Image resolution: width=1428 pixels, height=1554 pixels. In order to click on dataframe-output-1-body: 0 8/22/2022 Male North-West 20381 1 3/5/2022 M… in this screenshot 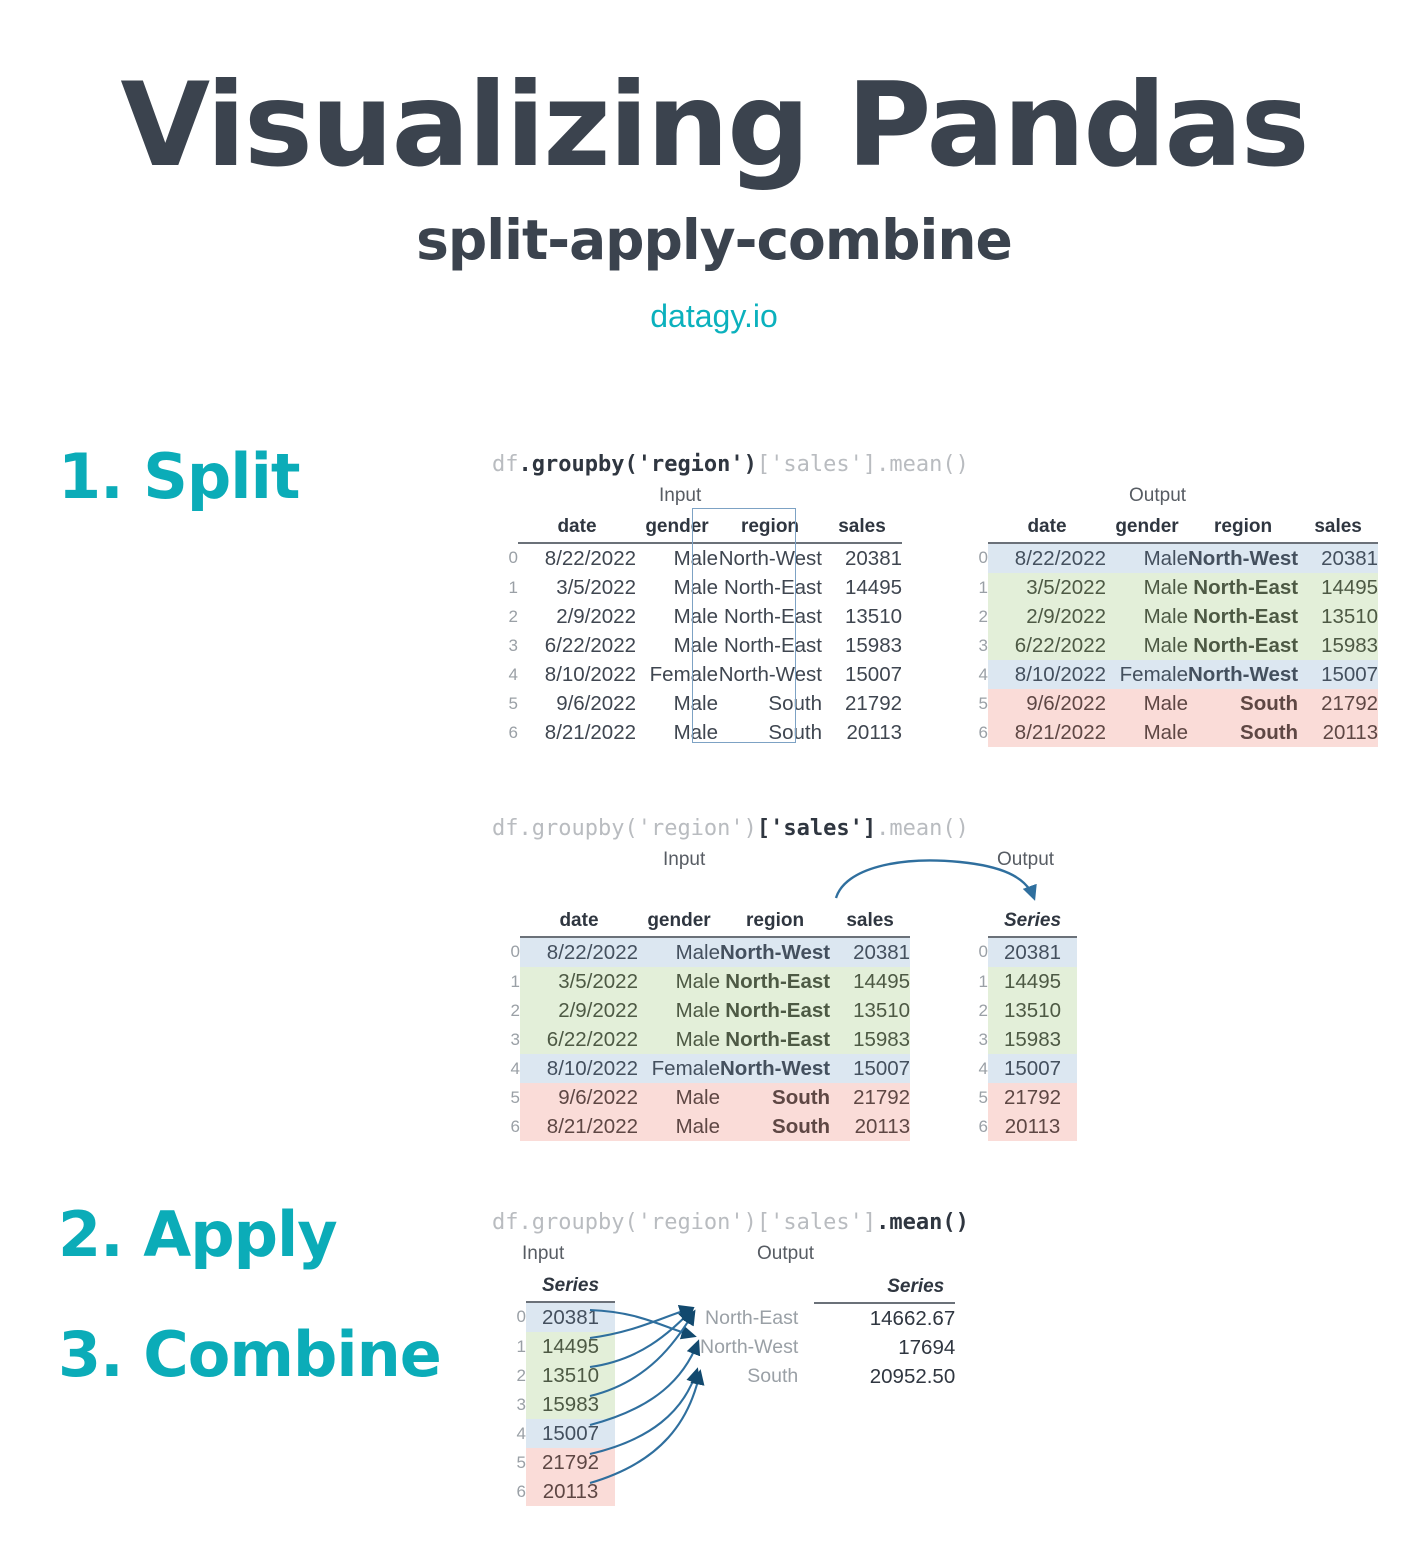, I will do `click(1170, 645)`.